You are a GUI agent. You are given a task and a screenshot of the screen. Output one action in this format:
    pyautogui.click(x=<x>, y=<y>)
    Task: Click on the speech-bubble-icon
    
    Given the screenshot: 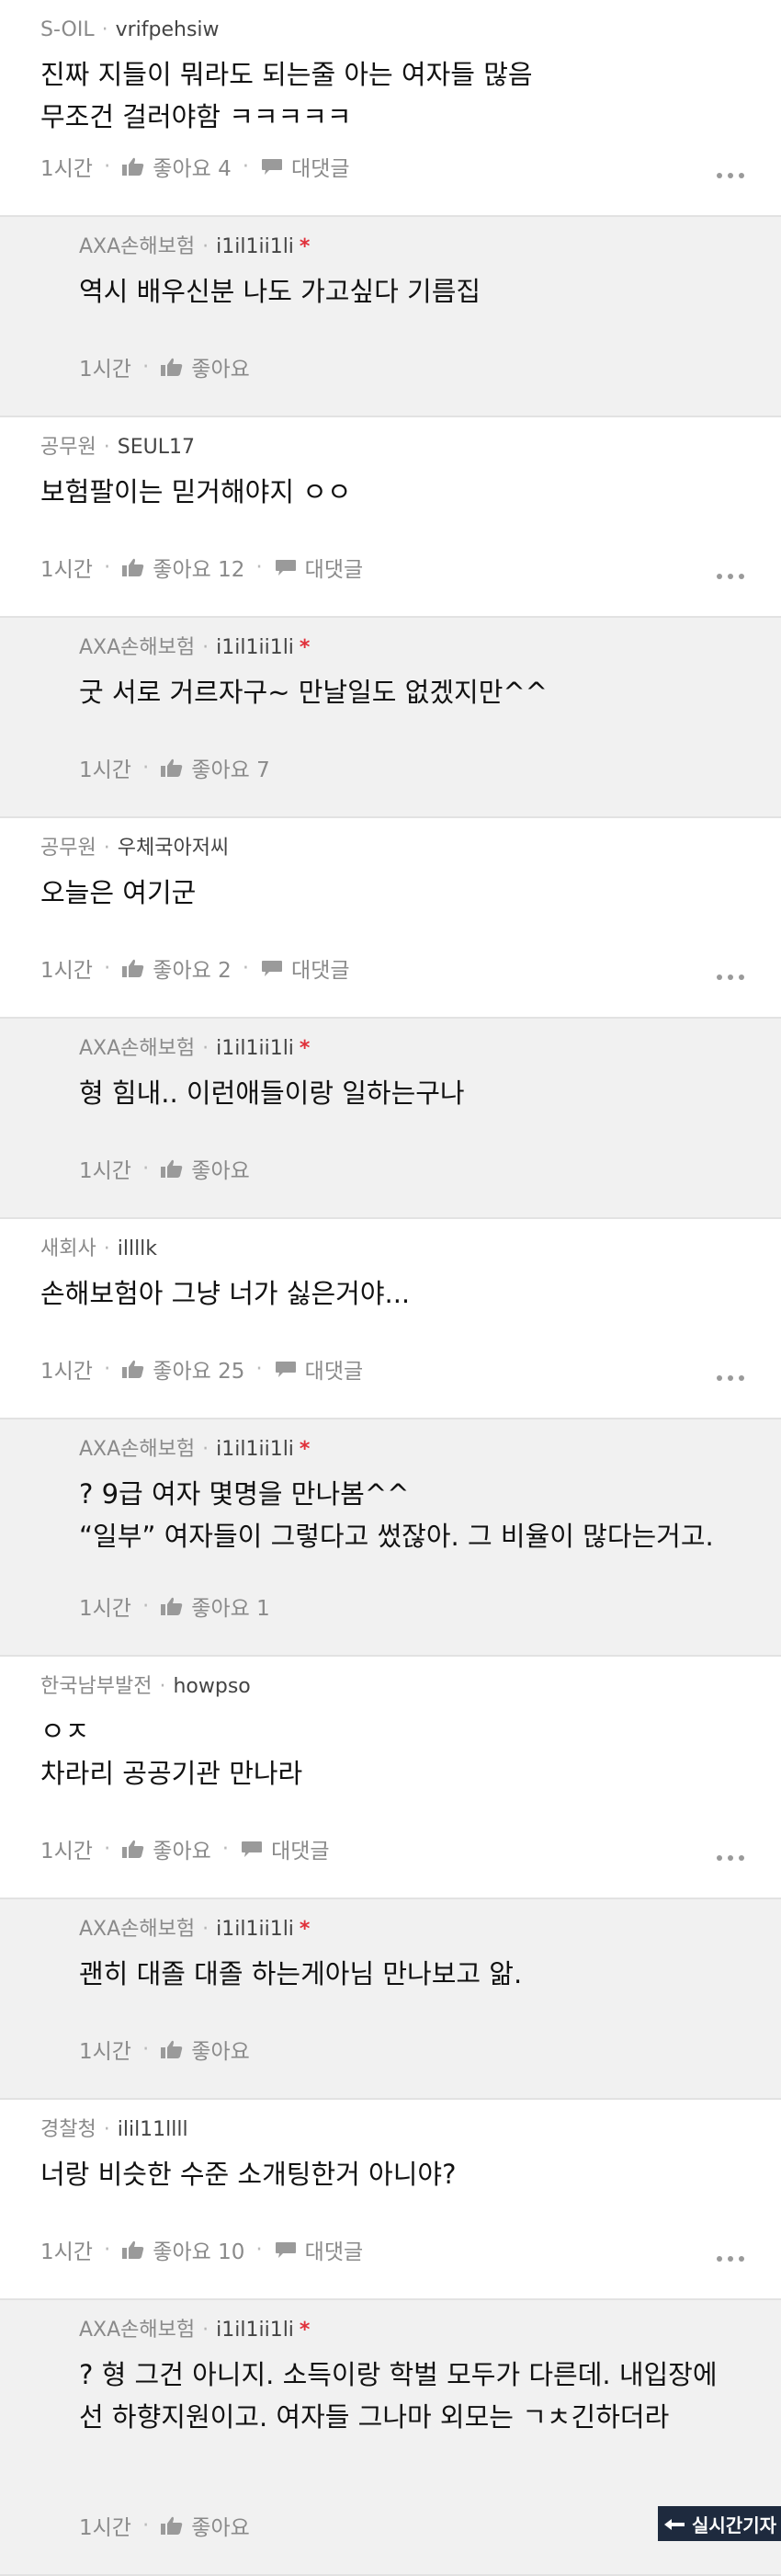 What is the action you would take?
    pyautogui.click(x=272, y=166)
    